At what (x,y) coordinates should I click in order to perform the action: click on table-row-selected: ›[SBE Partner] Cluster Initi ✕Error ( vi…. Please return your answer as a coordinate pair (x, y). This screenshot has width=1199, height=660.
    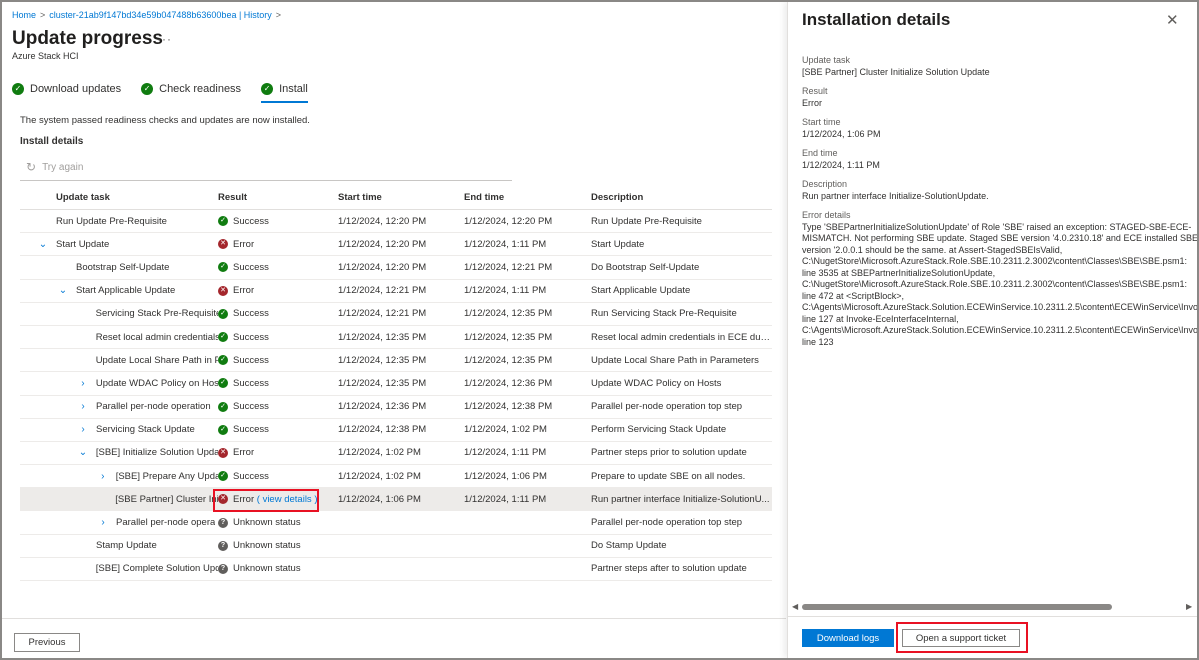
    Looking at the image, I should click on (396, 500).